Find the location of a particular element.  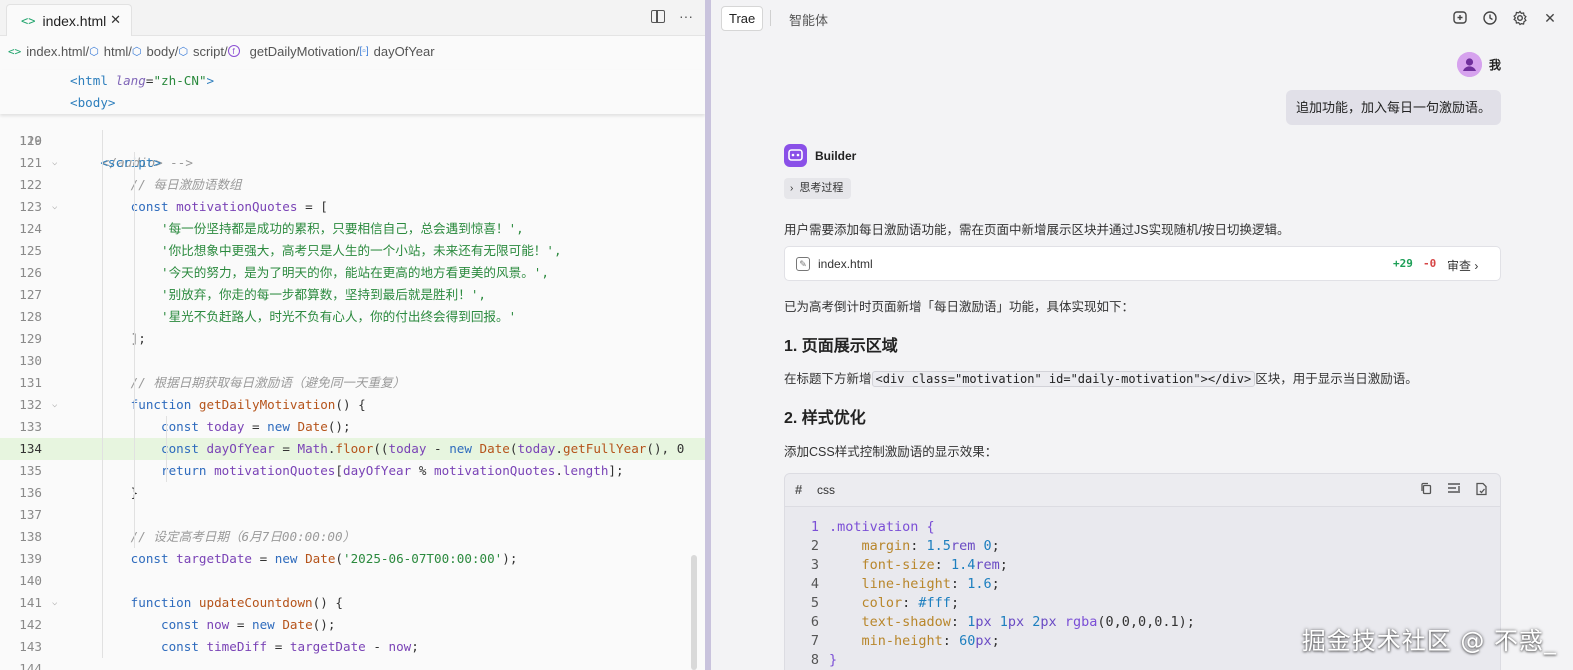

editor-tools: ··· is located at coordinates (672, 16).